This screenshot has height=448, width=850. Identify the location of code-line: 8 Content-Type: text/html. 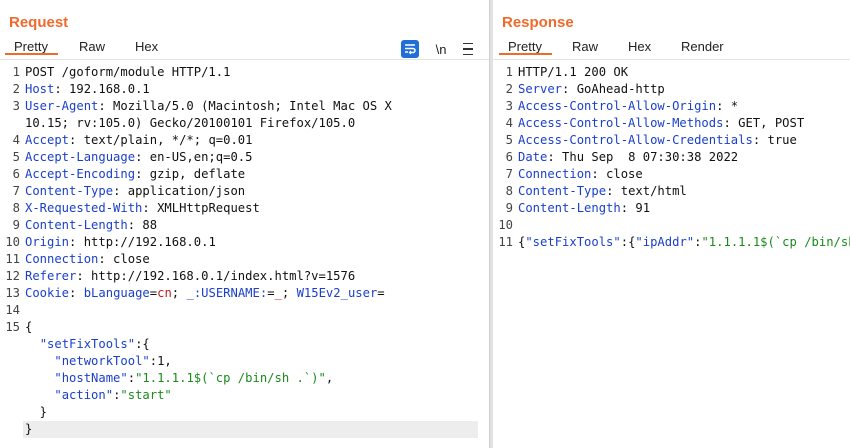
(671, 191).